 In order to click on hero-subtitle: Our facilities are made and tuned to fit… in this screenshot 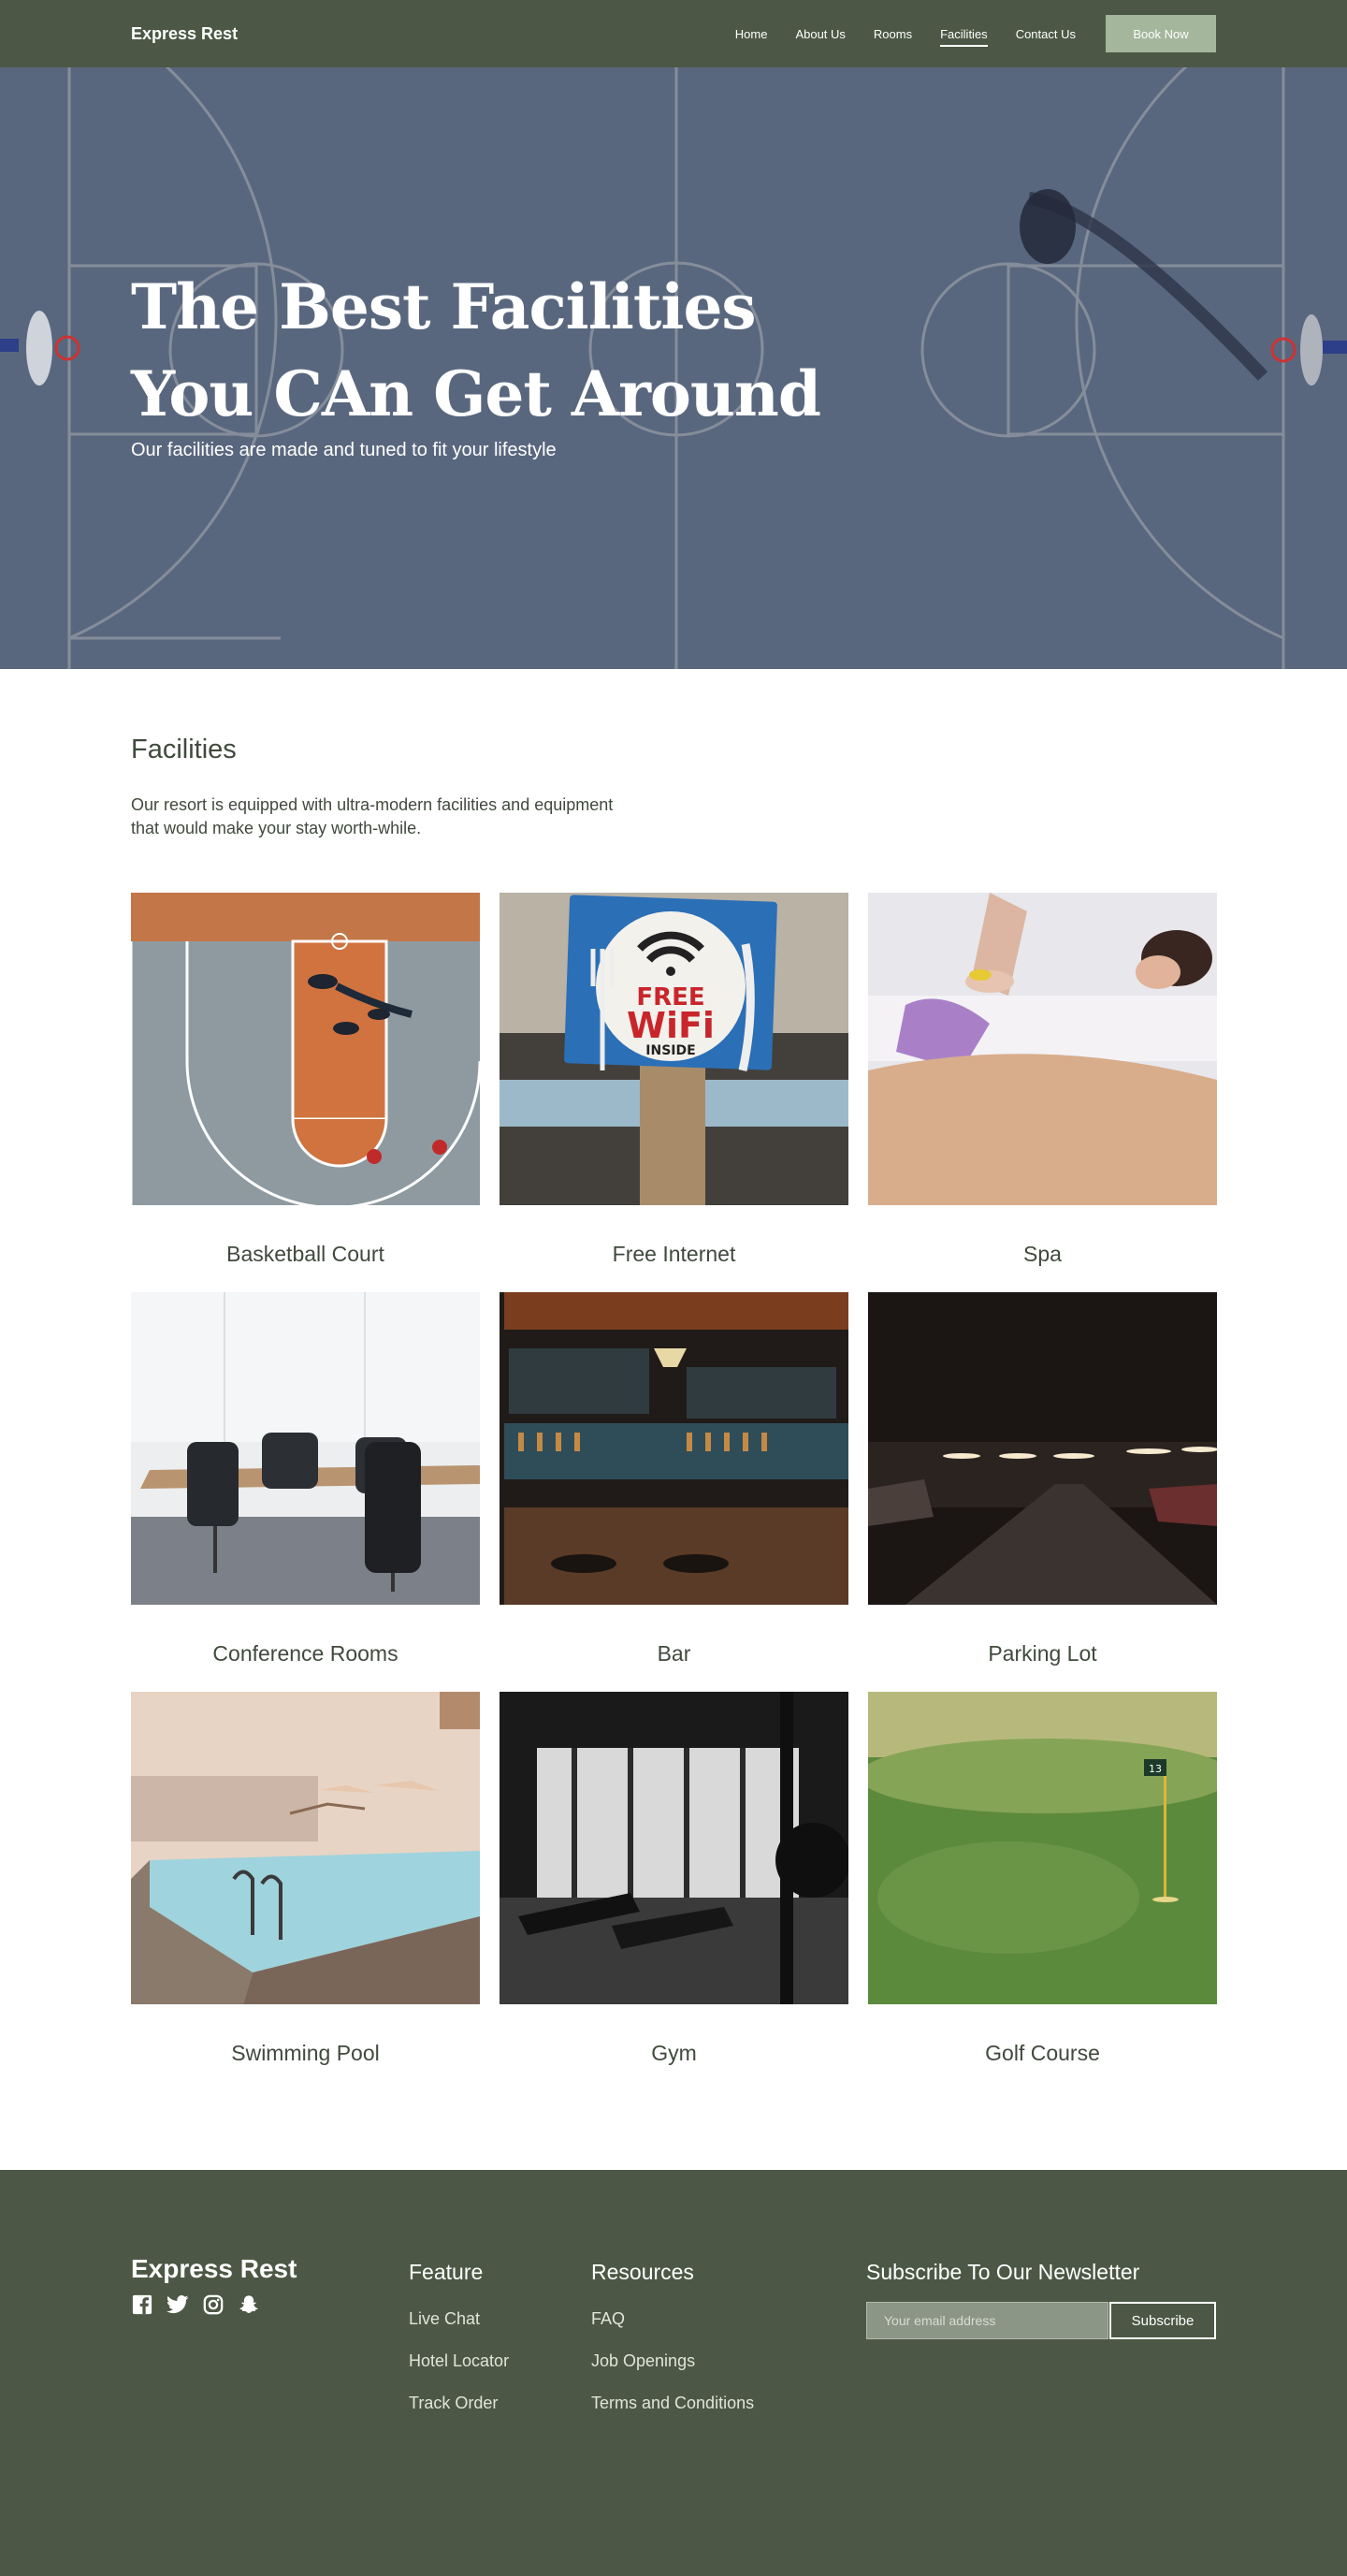, I will do `click(344, 450)`.